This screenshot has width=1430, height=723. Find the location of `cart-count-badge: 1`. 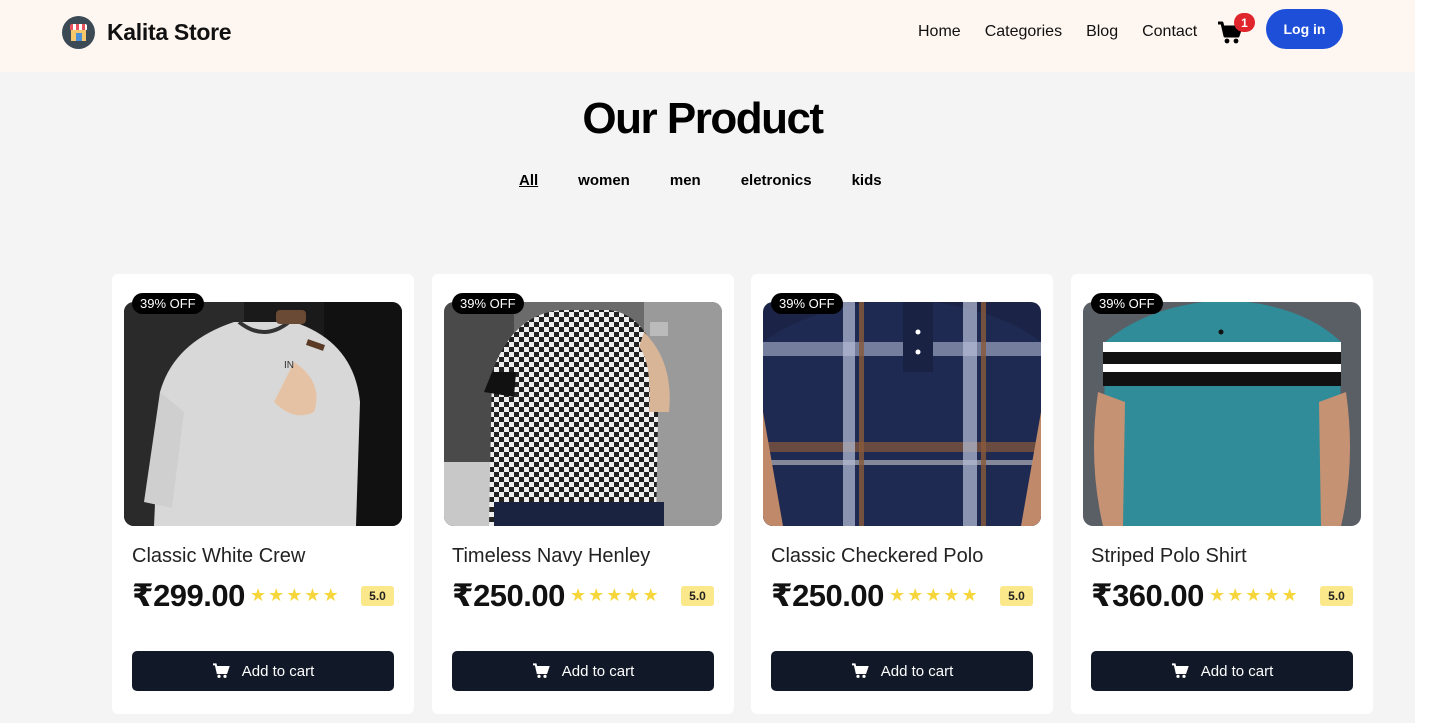

cart-count-badge: 1 is located at coordinates (1244, 22).